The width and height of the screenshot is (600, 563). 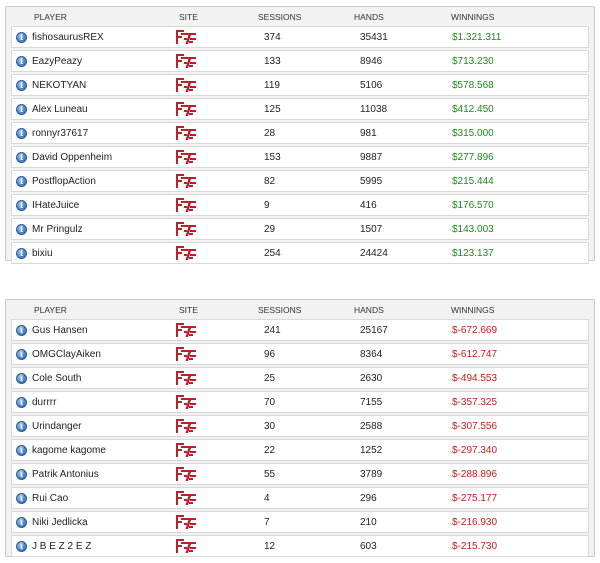 What do you see at coordinates (93, 522) in the screenshot?
I see `player-cell: i Niki Jedlicka` at bounding box center [93, 522].